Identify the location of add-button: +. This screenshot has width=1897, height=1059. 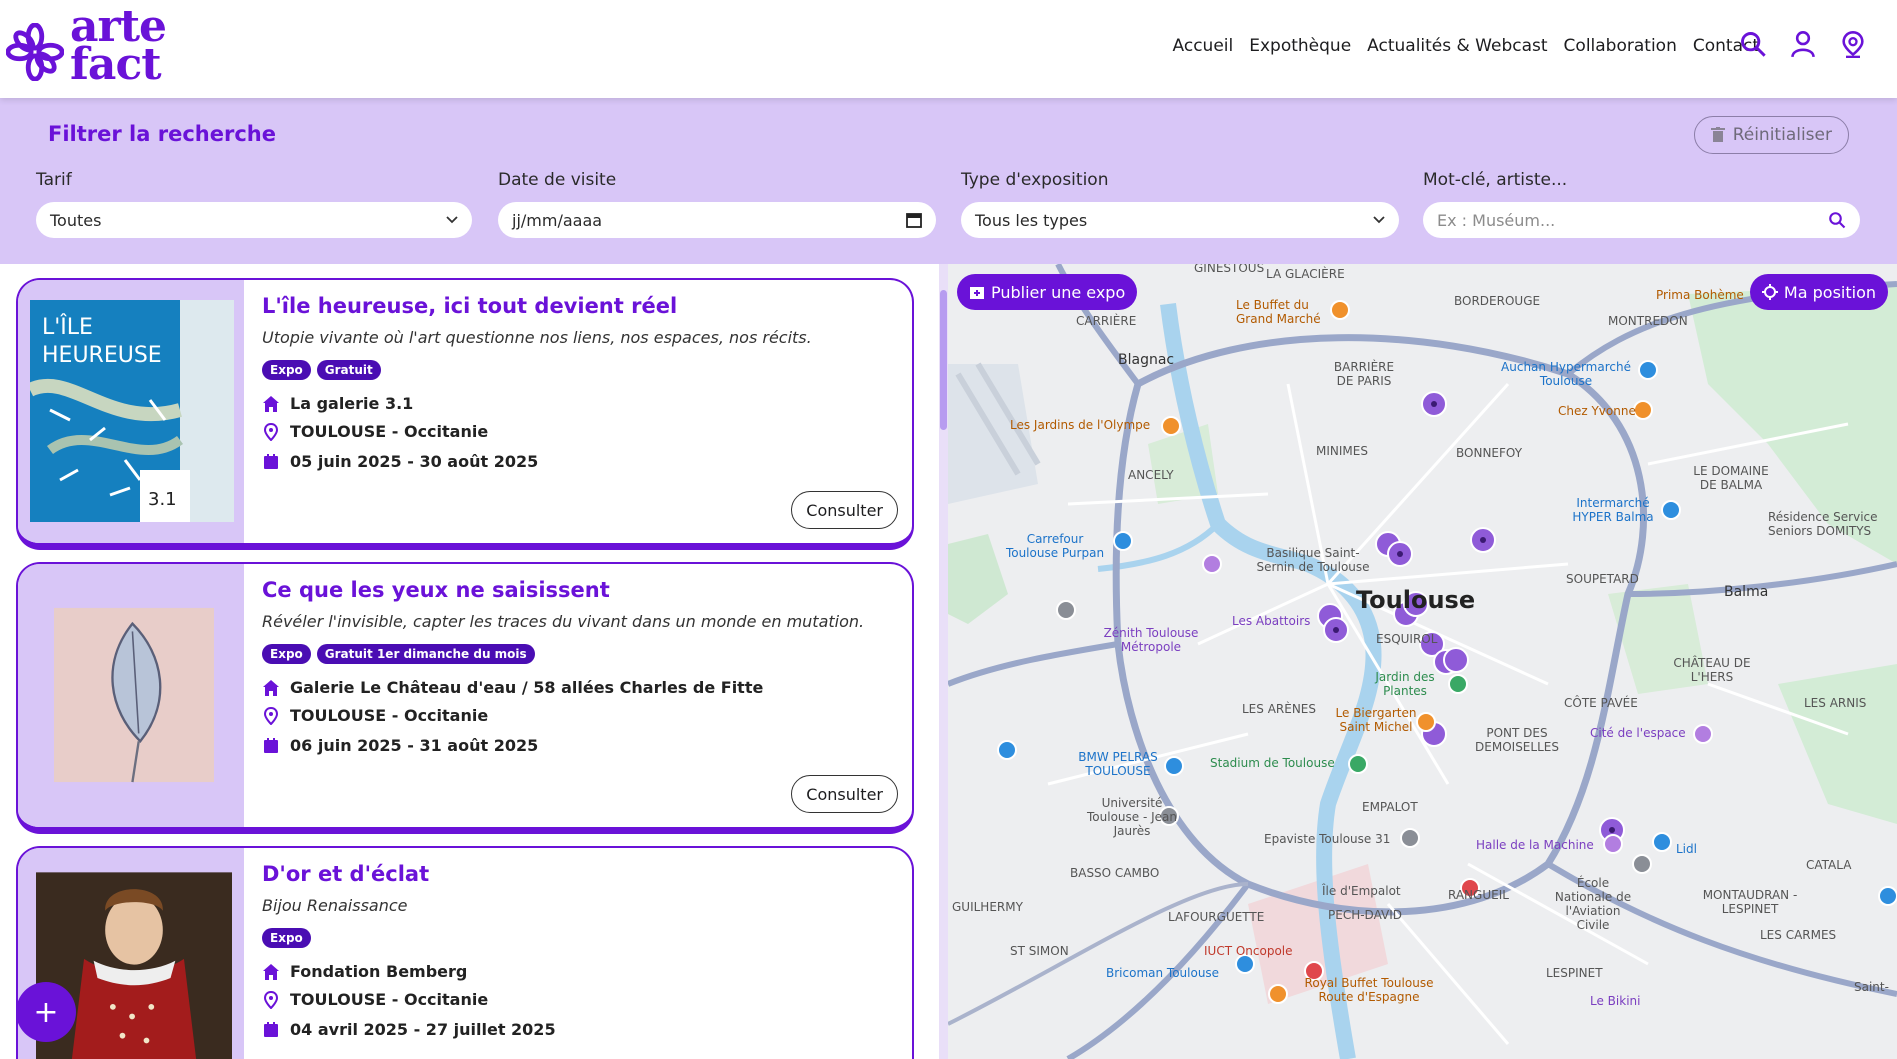
(46, 1012).